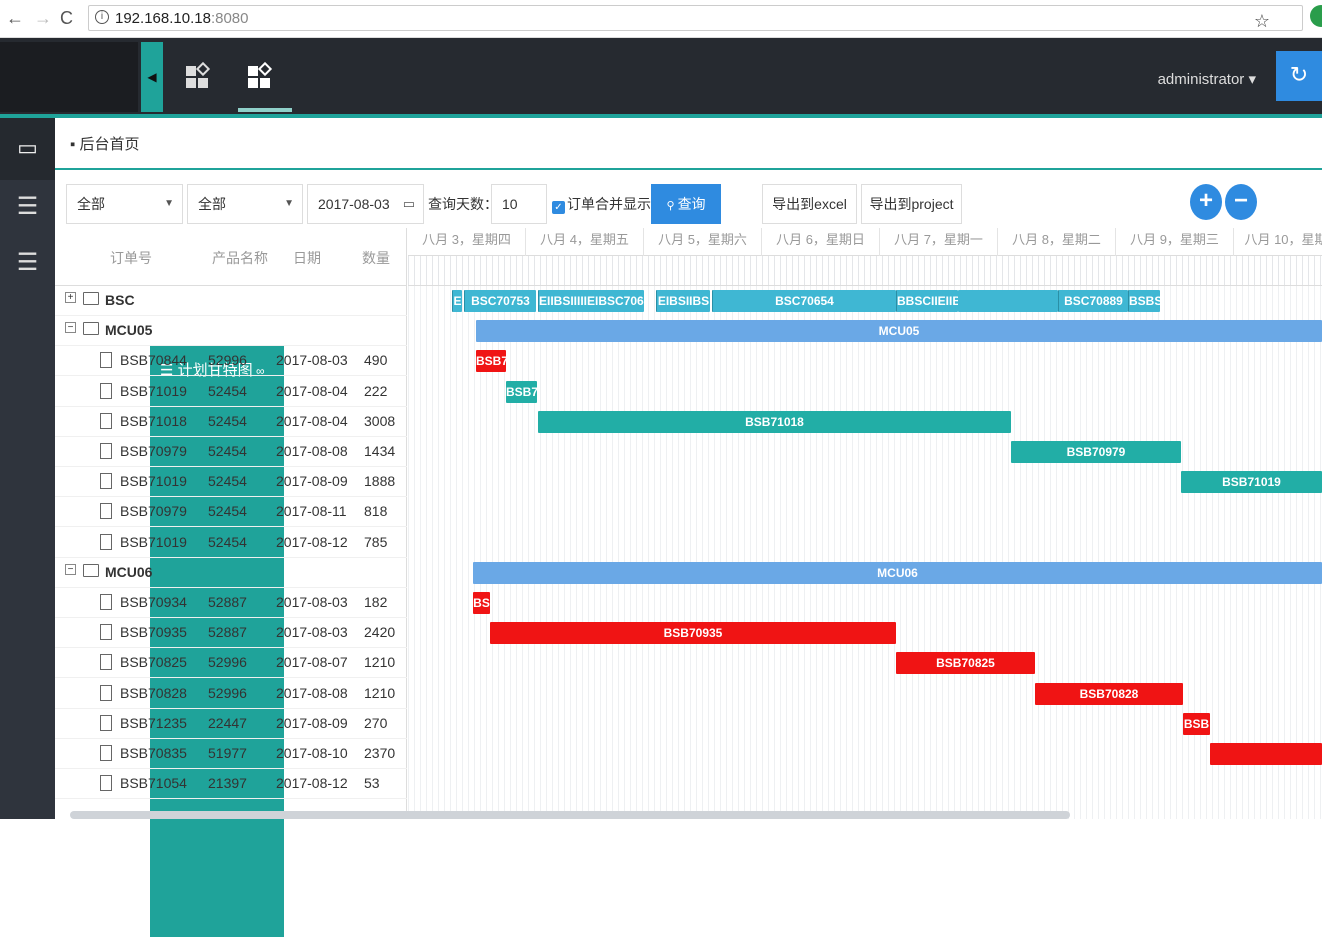 This screenshot has width=1322, height=937. I want to click on reload-icon: C, so click(66, 18).